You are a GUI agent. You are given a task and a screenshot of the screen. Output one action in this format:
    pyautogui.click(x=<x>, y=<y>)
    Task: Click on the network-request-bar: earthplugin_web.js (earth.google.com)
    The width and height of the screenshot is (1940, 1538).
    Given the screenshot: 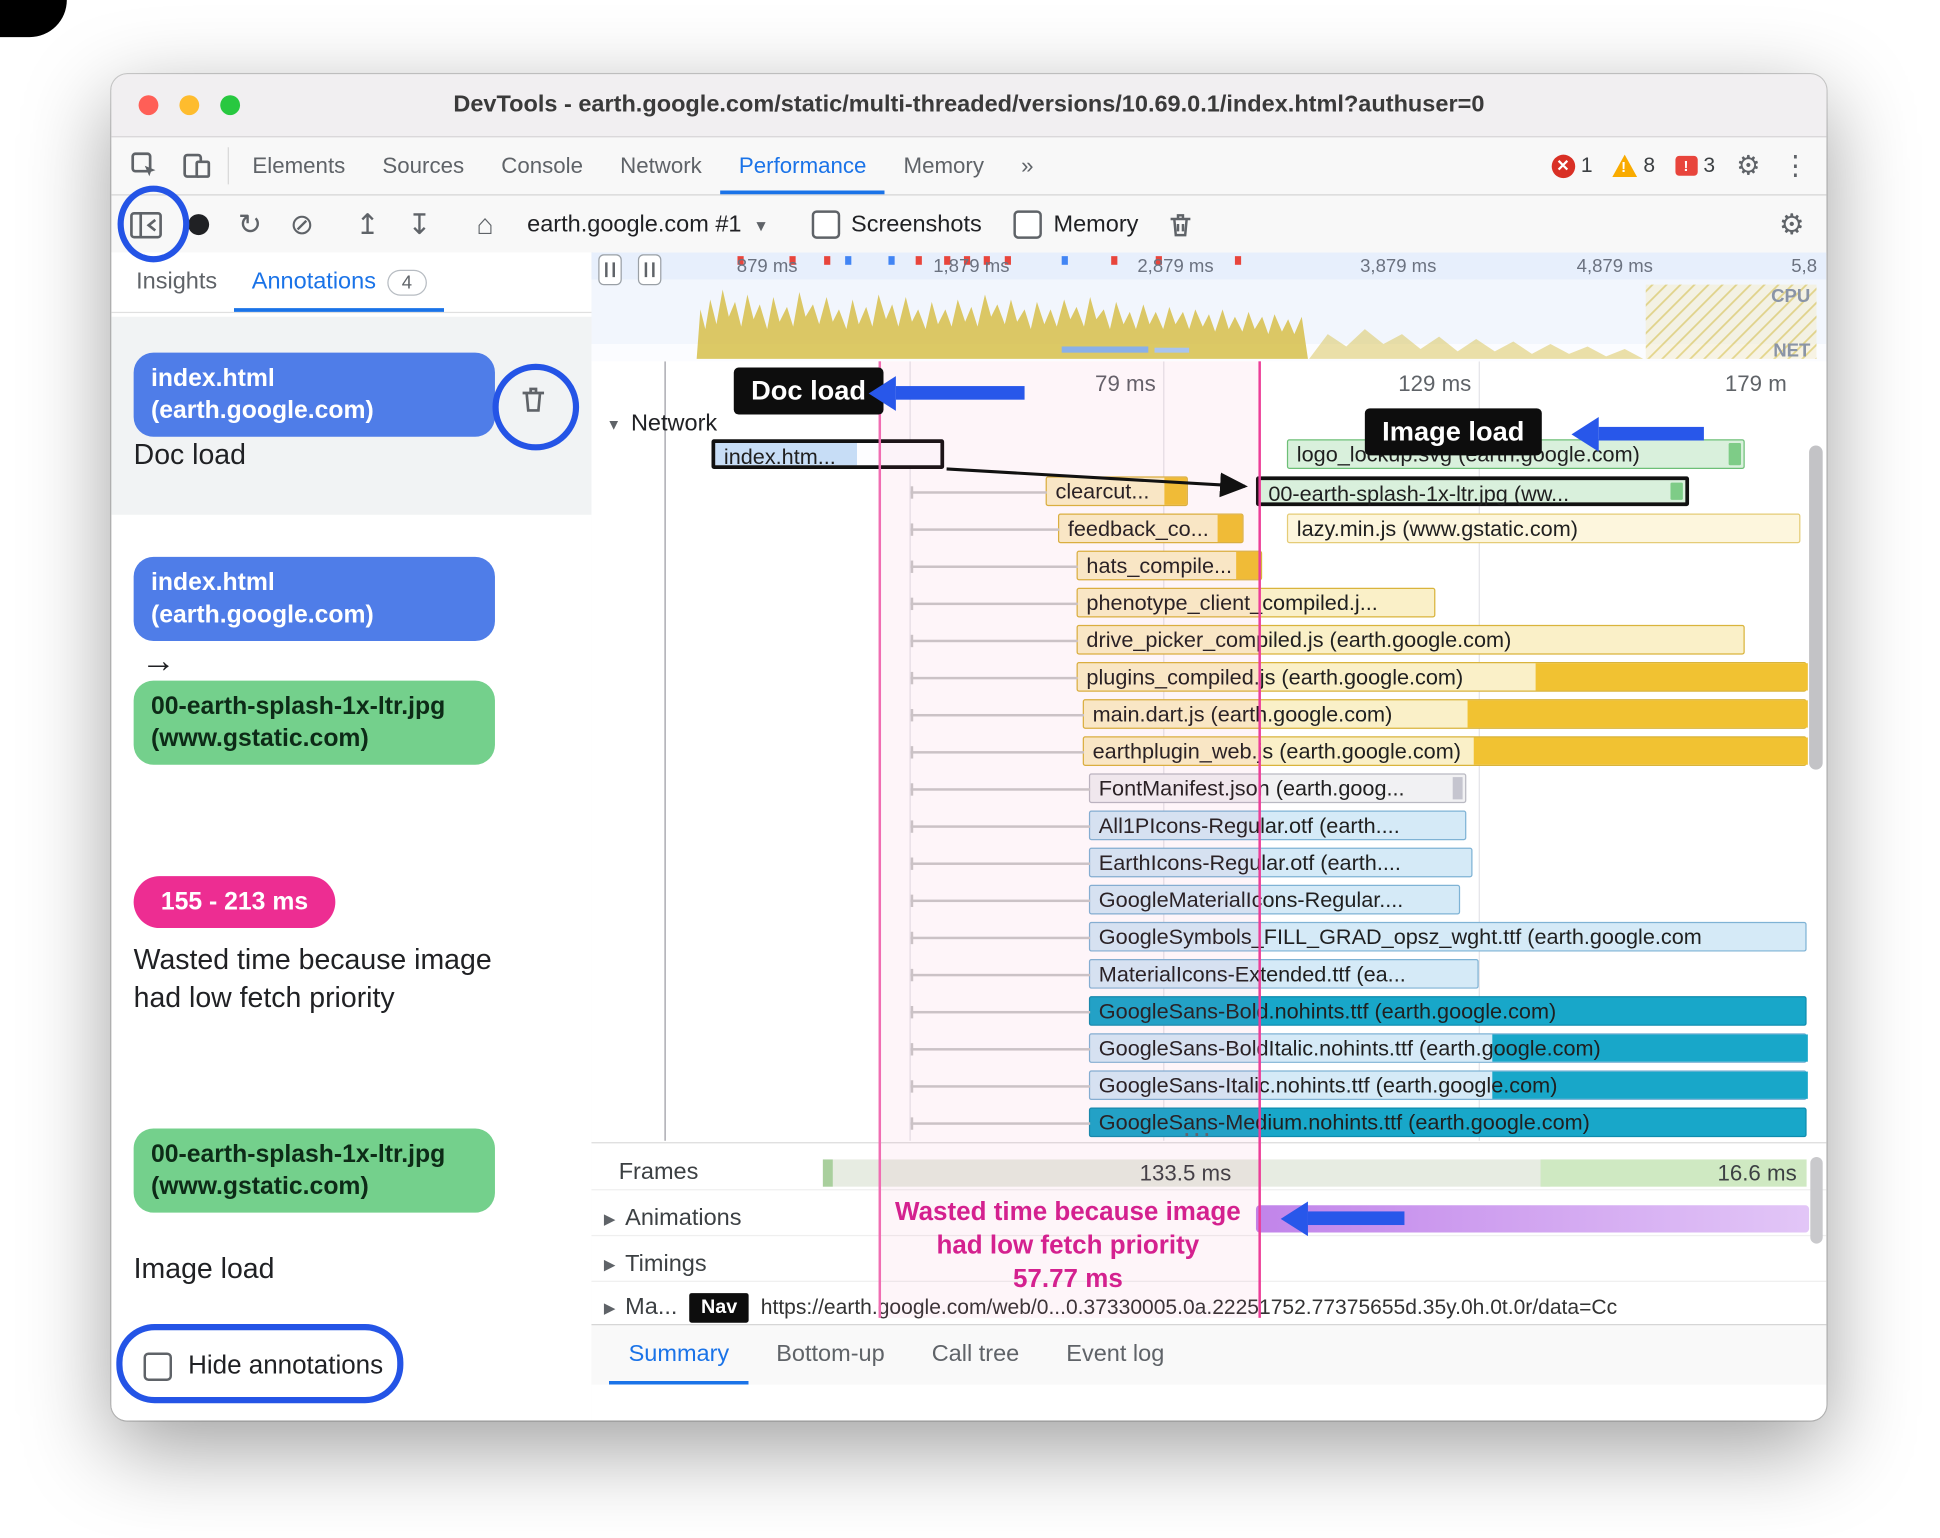 What is the action you would take?
    pyautogui.click(x=1359, y=751)
    